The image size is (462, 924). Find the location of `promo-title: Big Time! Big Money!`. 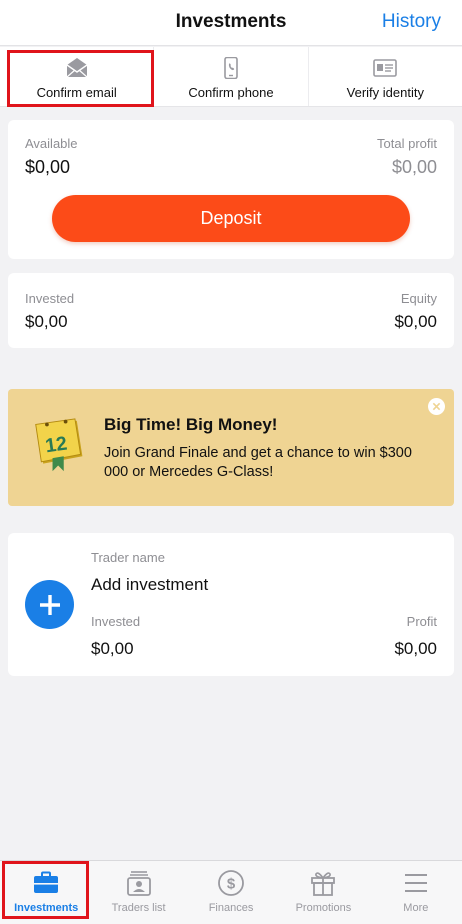

promo-title: Big Time! Big Money! is located at coordinates (191, 424).